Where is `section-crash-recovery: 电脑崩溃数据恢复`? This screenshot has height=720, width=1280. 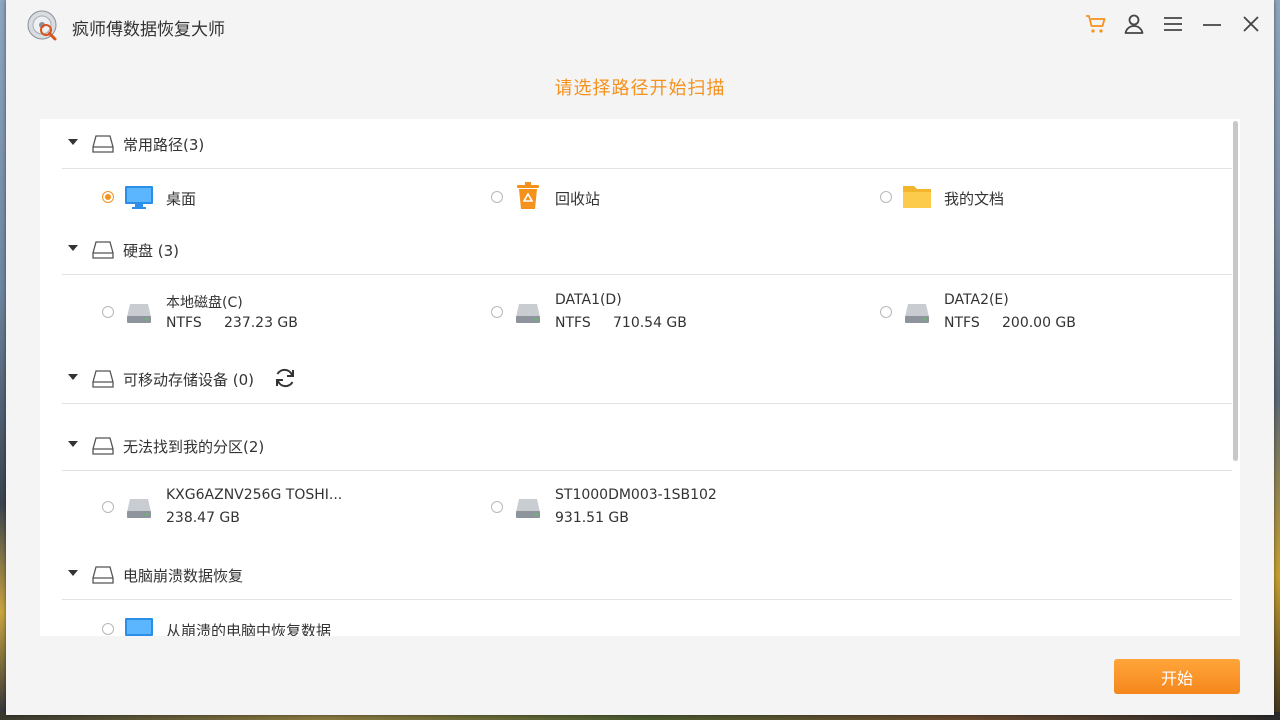 section-crash-recovery: 电脑崩溃数据恢复 is located at coordinates (636, 575).